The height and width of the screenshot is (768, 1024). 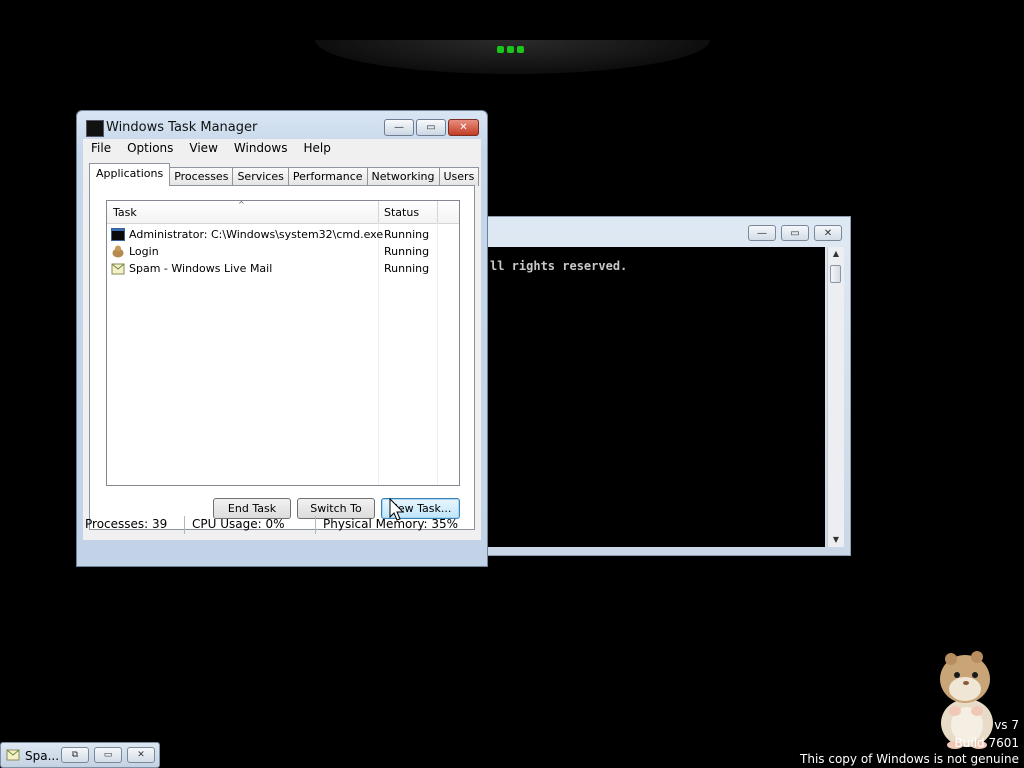 What do you see at coordinates (1006, 725) in the screenshot?
I see `os-version-text: vs 7` at bounding box center [1006, 725].